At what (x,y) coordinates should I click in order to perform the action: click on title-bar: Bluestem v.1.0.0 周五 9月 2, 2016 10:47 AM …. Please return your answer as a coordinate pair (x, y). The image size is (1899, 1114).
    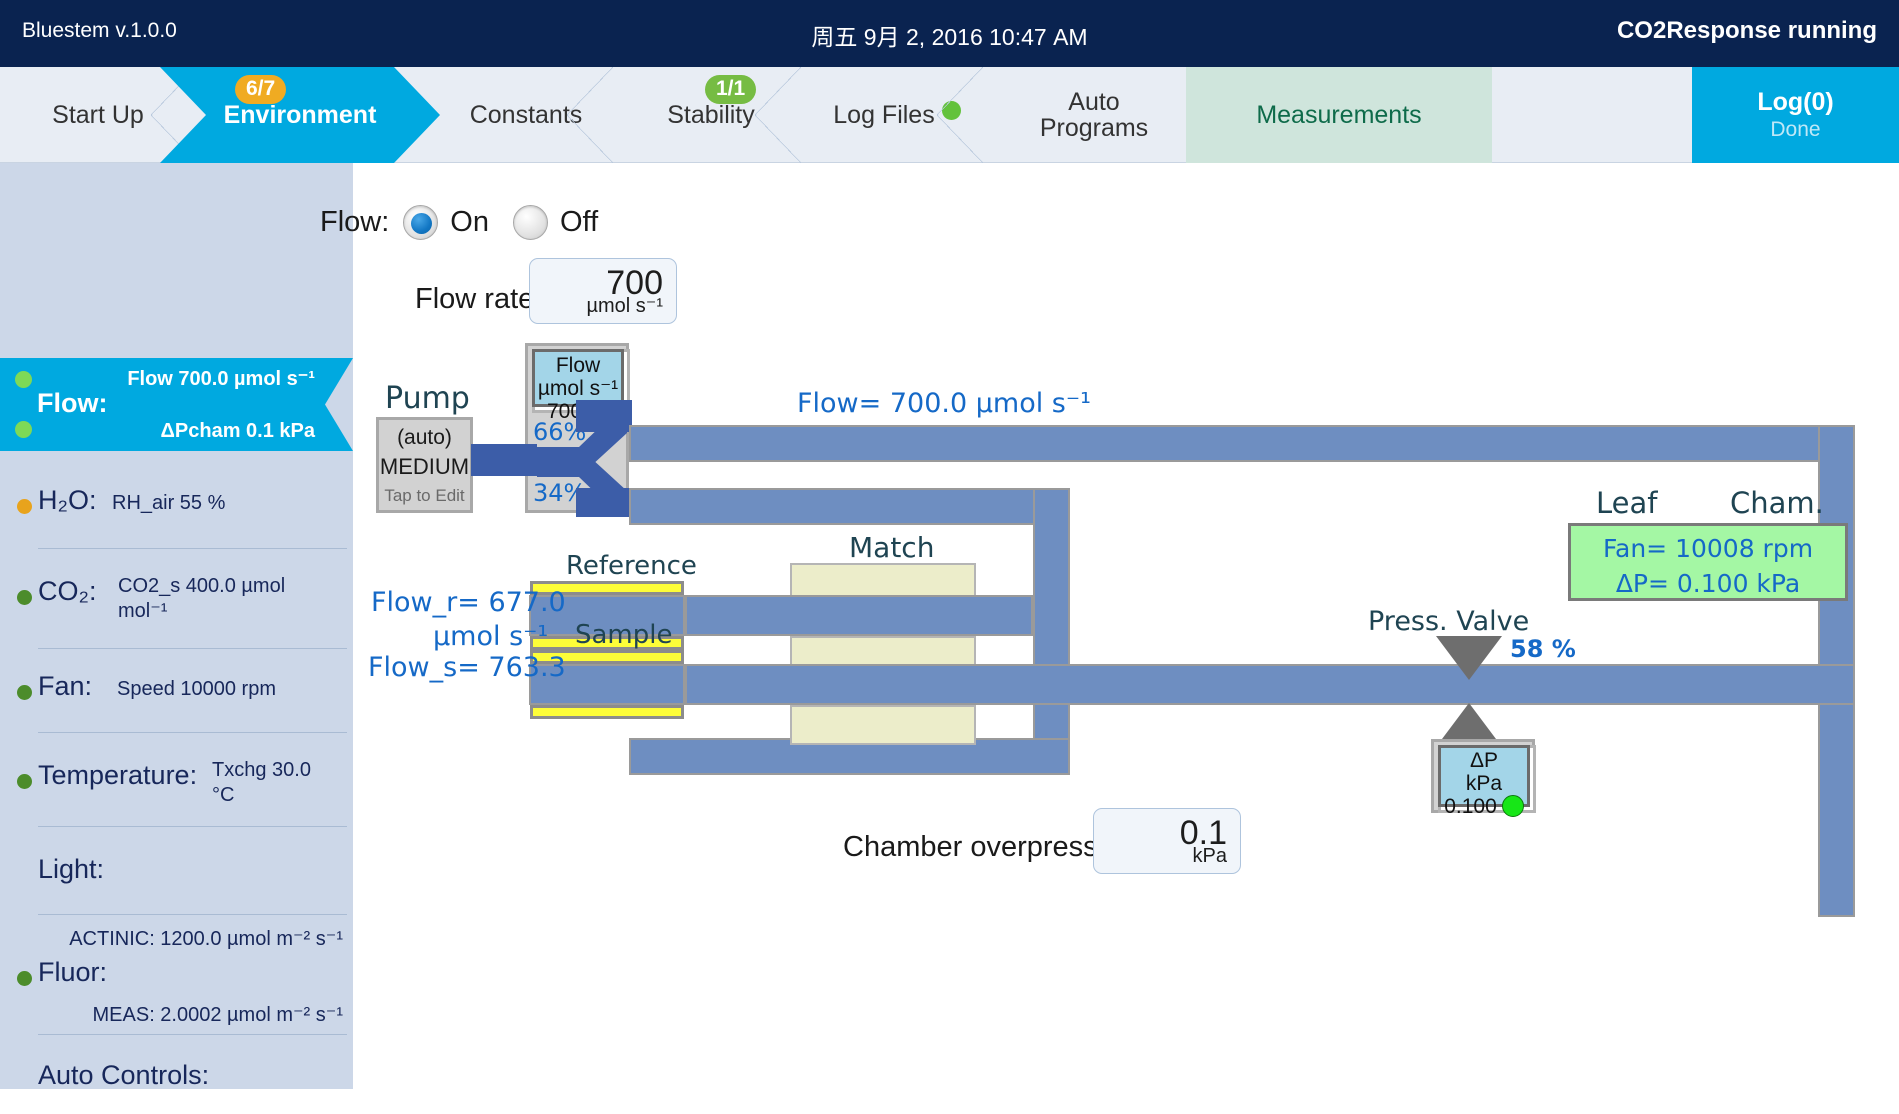
    Looking at the image, I should click on (949, 33).